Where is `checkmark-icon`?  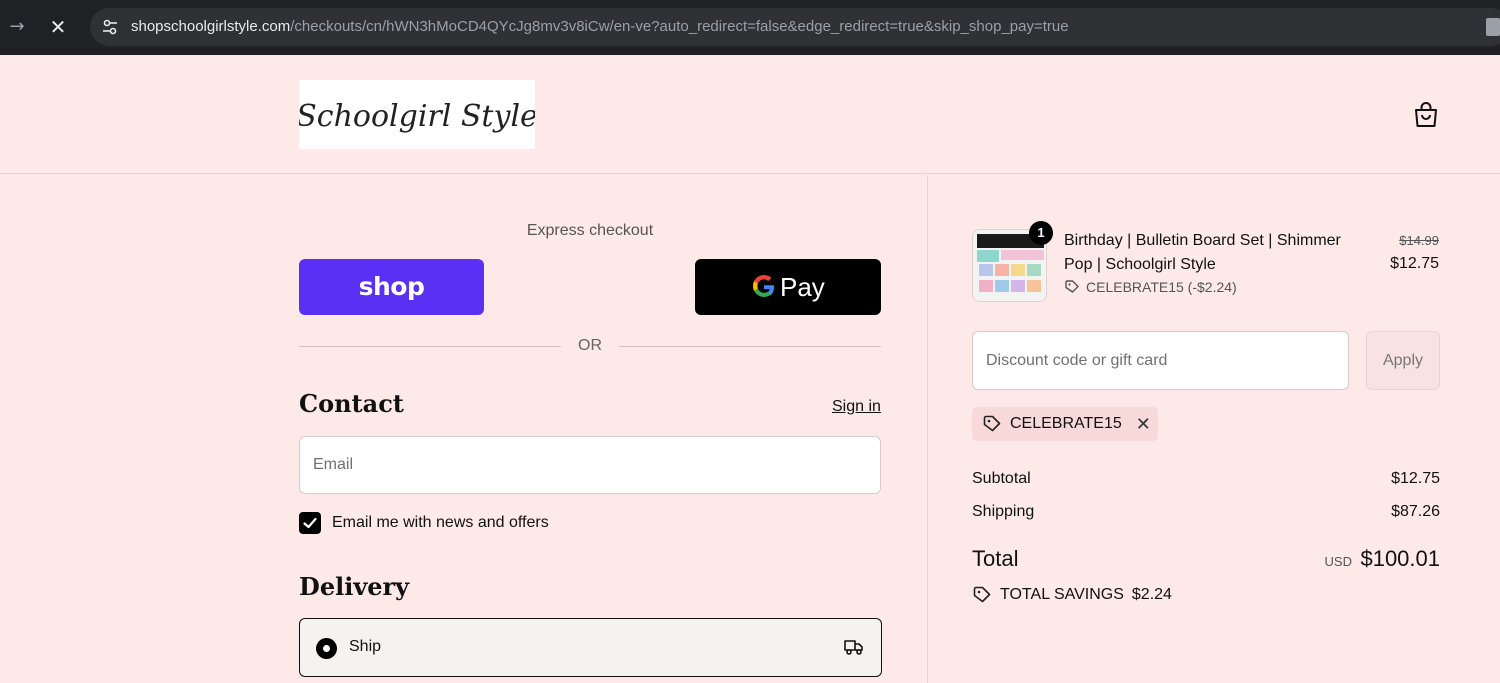
checkmark-icon is located at coordinates (310, 523).